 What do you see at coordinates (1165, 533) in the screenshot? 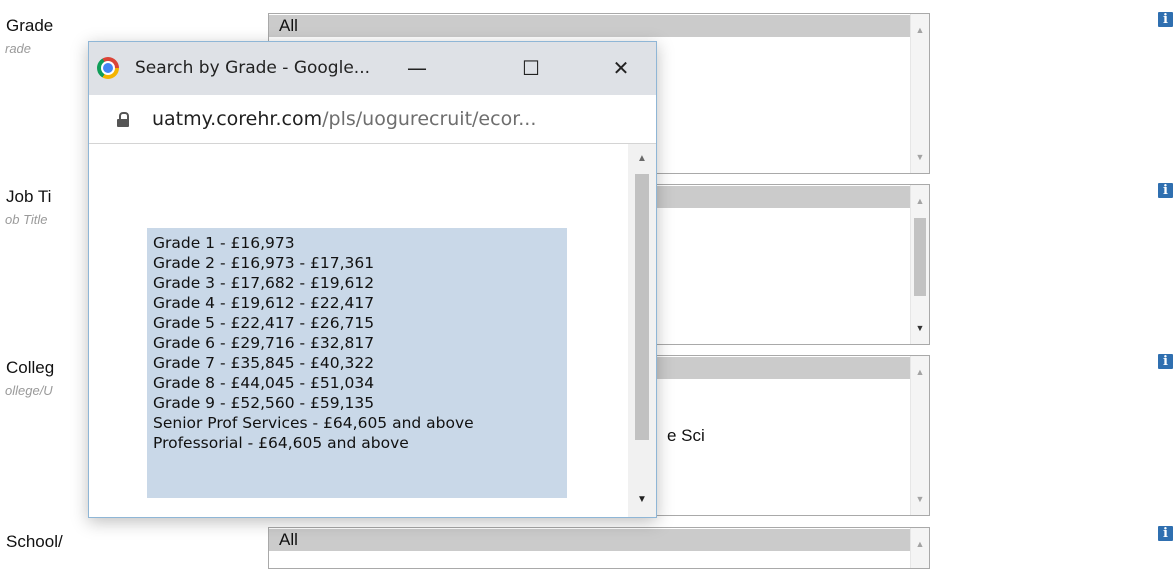
I see `school-info-icon: i` at bounding box center [1165, 533].